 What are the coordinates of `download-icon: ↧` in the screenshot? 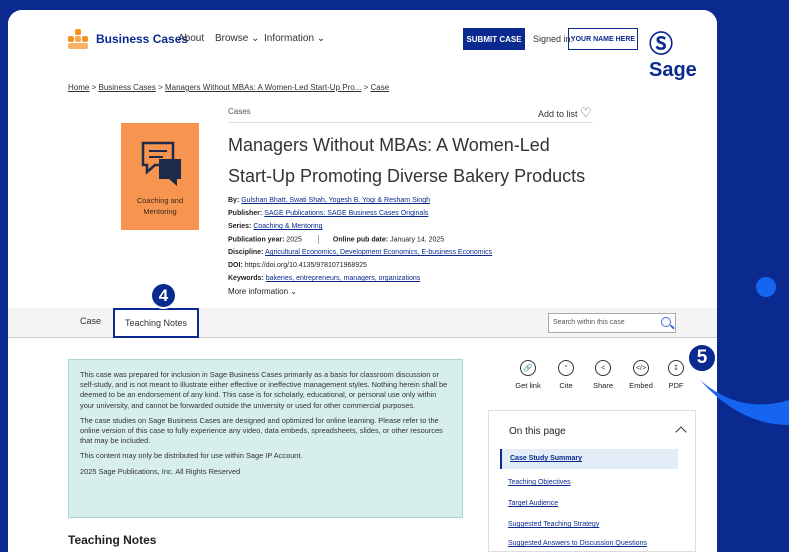 It's located at (676, 368).